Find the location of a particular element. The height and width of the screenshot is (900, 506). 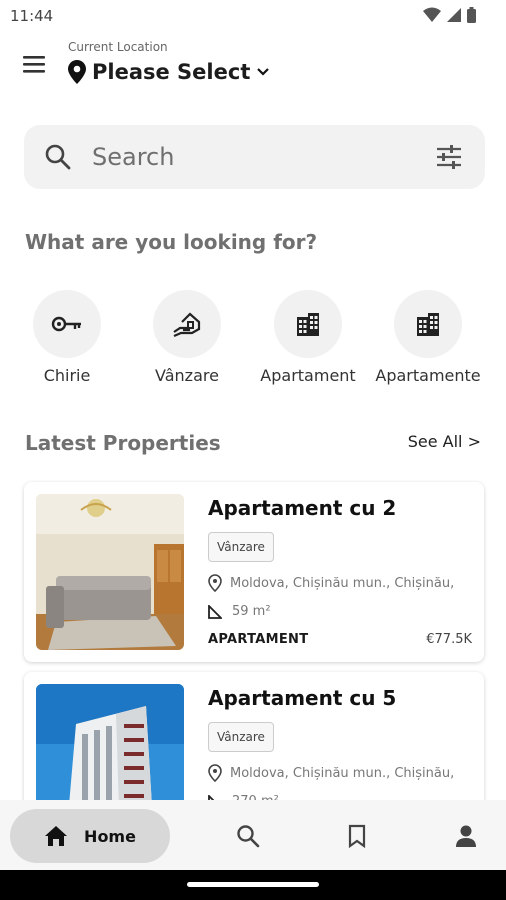

location-selector: Please Select is located at coordinates (169, 72).